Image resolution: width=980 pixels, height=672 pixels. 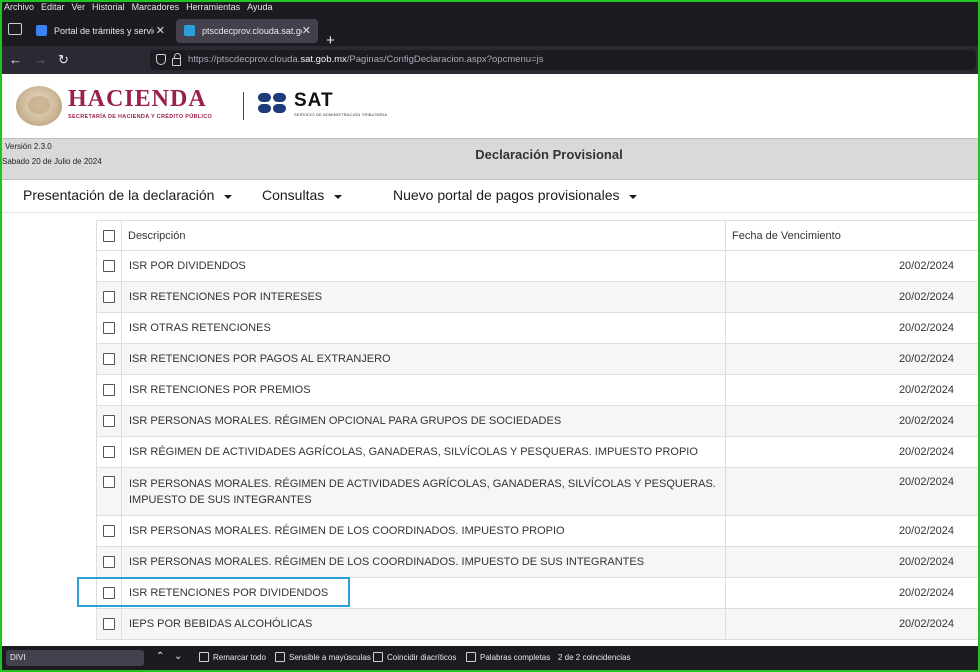 I want to click on menu-editar: Editar, so click(x=53, y=7).